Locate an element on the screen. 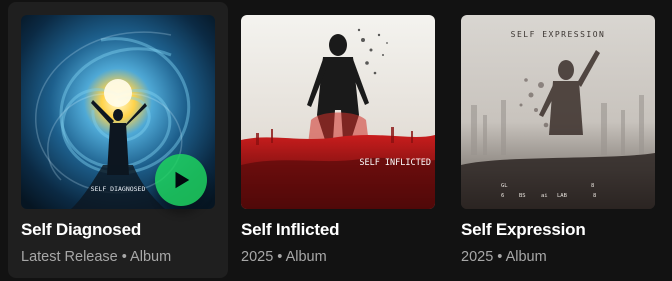 This screenshot has width=672, height=281. cover-caption: SELF EXPRESSION is located at coordinates (558, 34).